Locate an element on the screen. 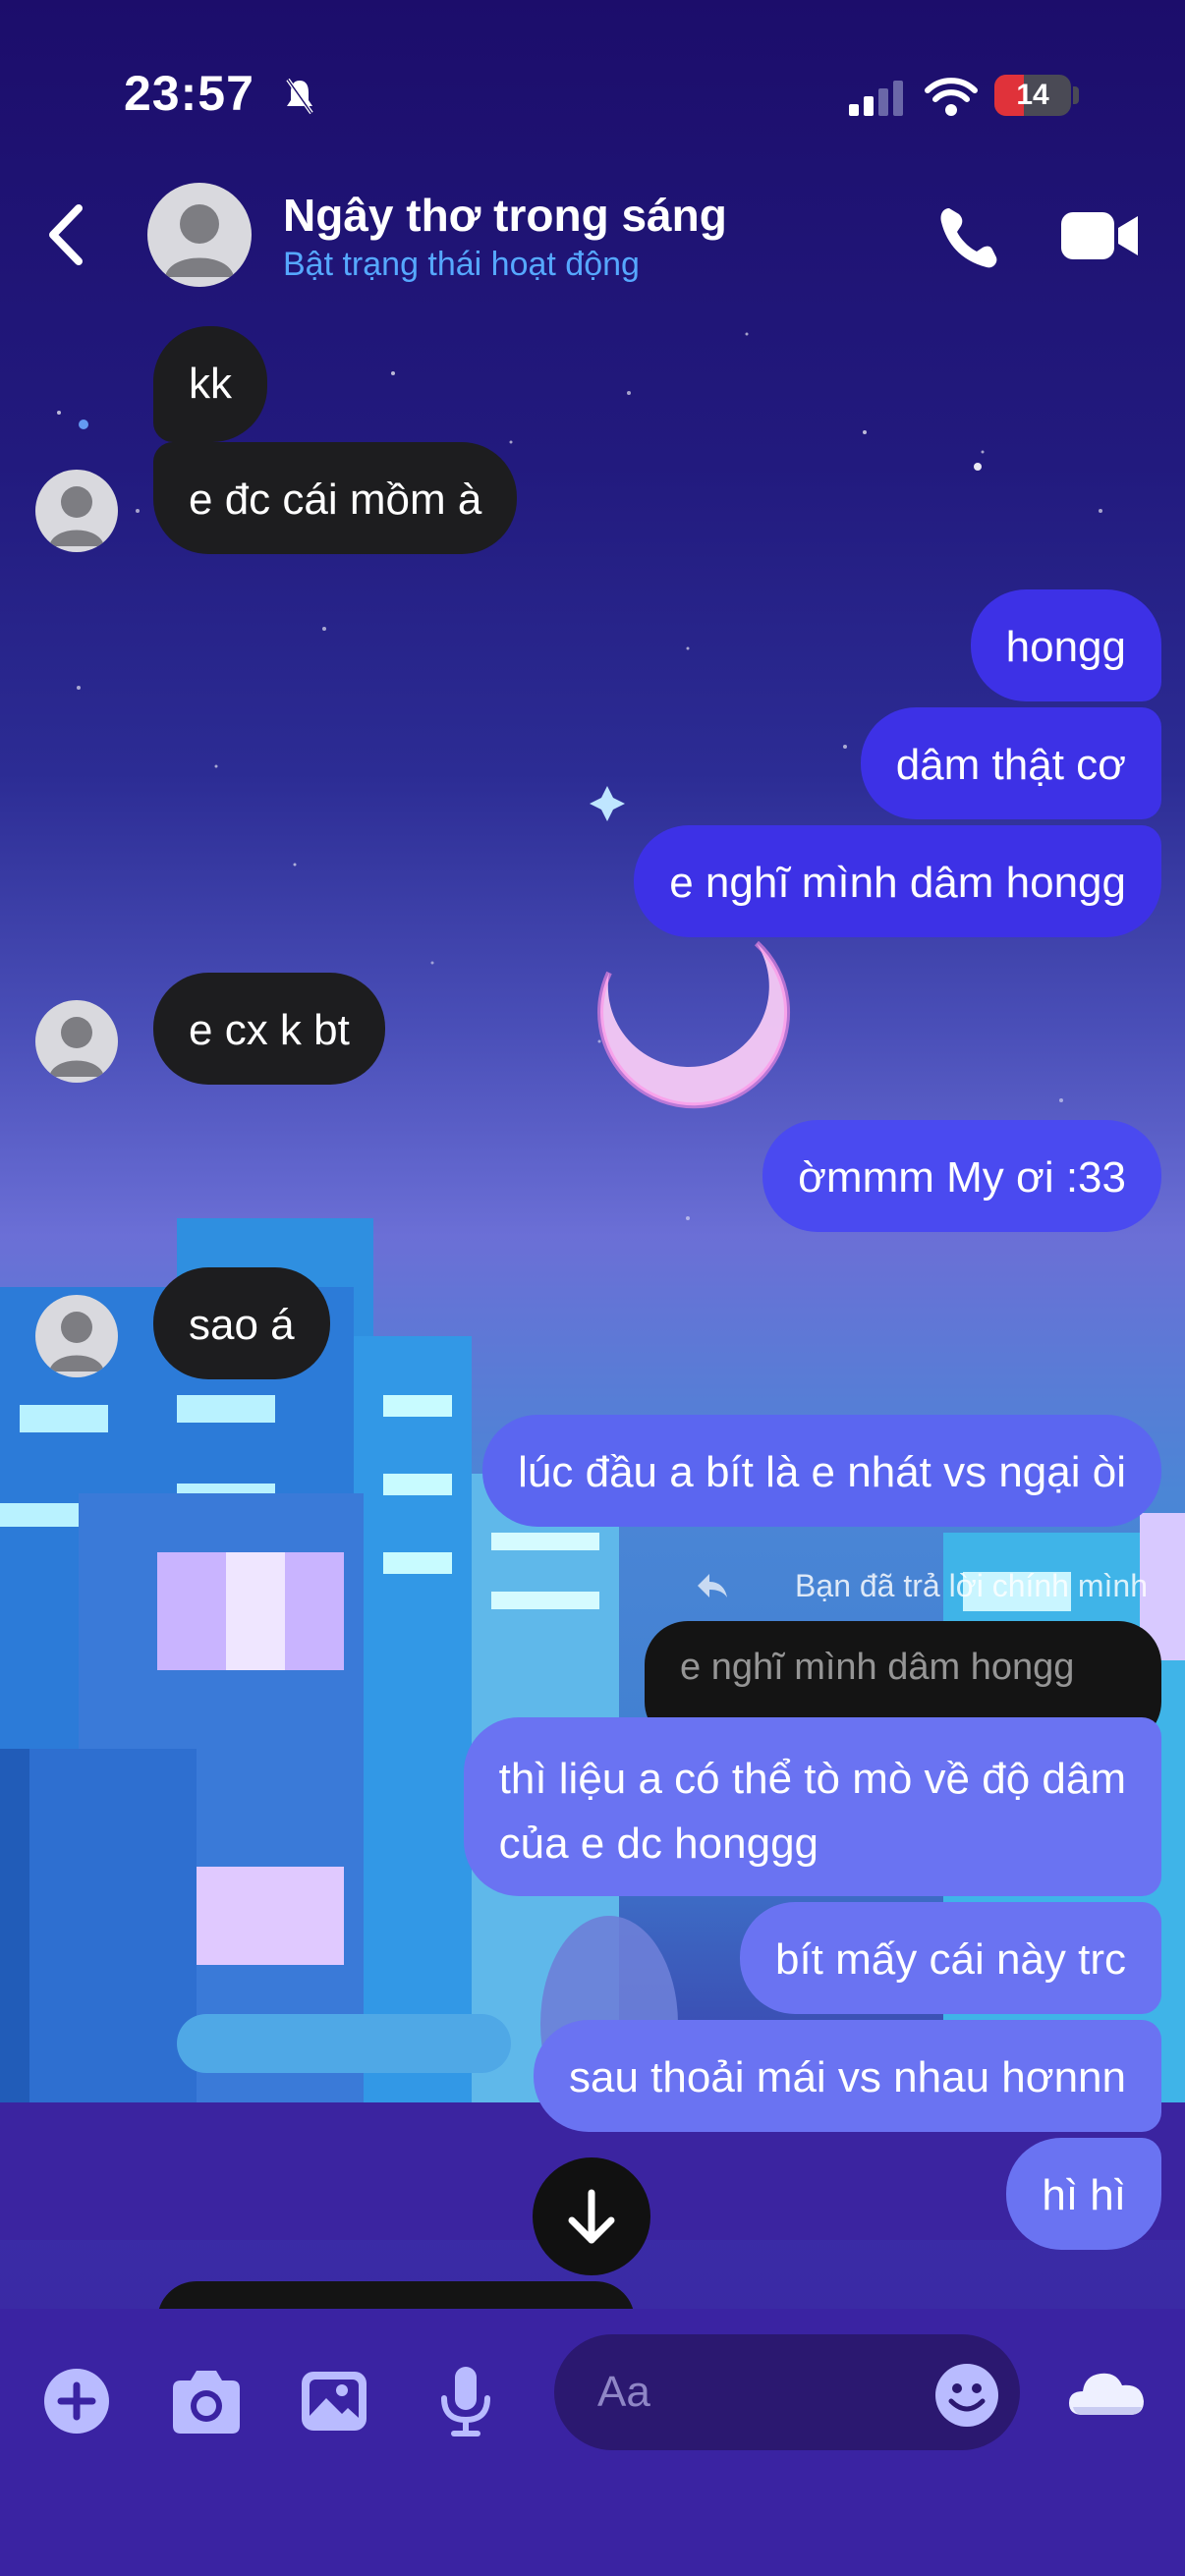 This screenshot has width=1185, height=2576. reply-note: Bạn đã trả lời chính mình is located at coordinates (972, 1585).